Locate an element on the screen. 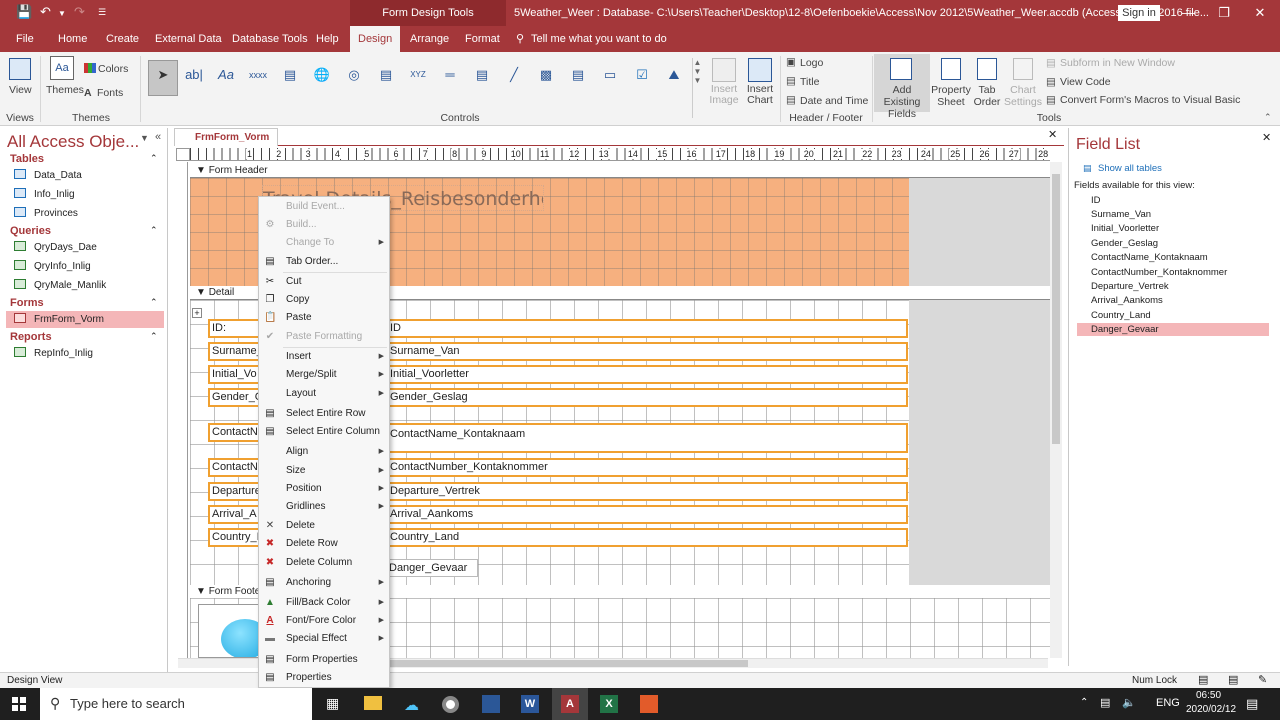  themes-icon: Aa is located at coordinates (62, 68).